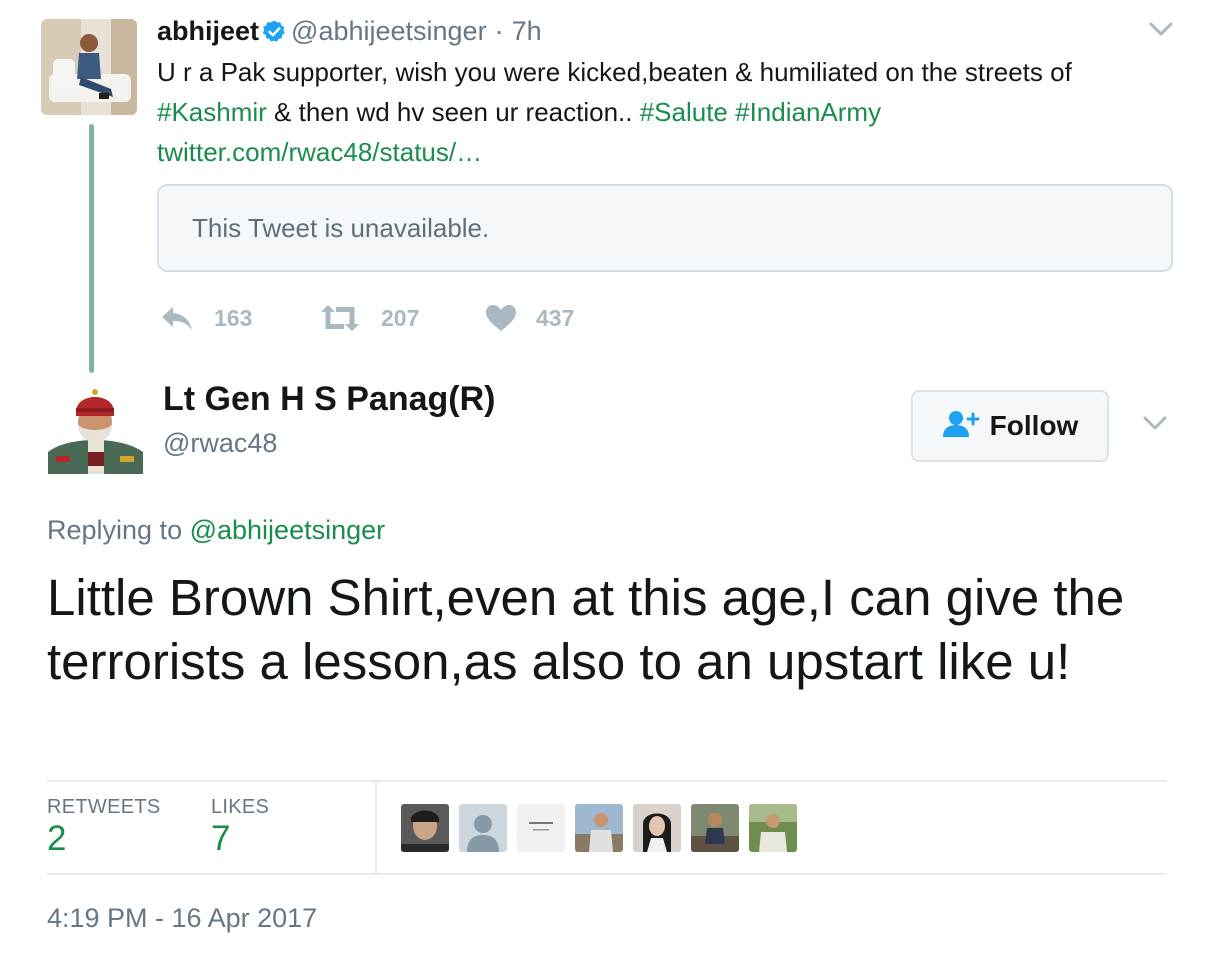 This screenshot has width=1214, height=959. I want to click on parent-tweet-time: 7h, so click(527, 31).